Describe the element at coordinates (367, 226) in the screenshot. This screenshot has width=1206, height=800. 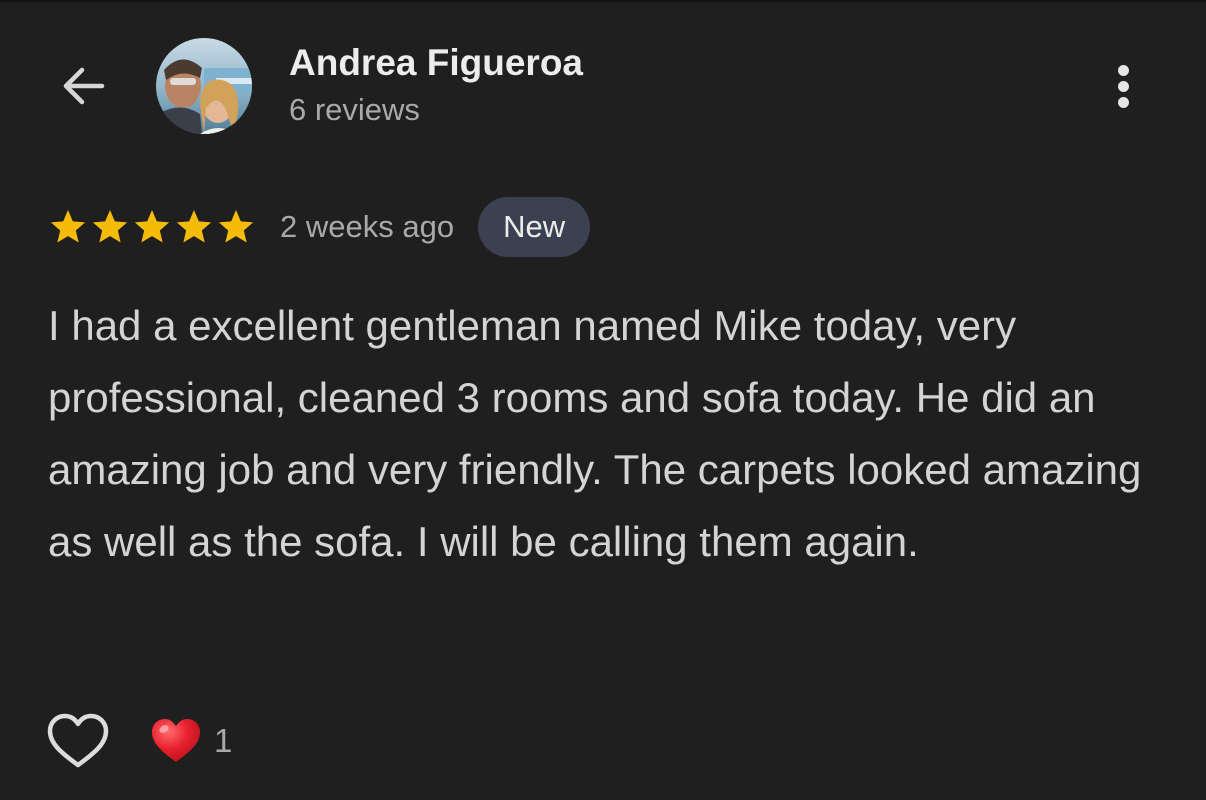
I see `review-time: 2 weeks ago` at that location.